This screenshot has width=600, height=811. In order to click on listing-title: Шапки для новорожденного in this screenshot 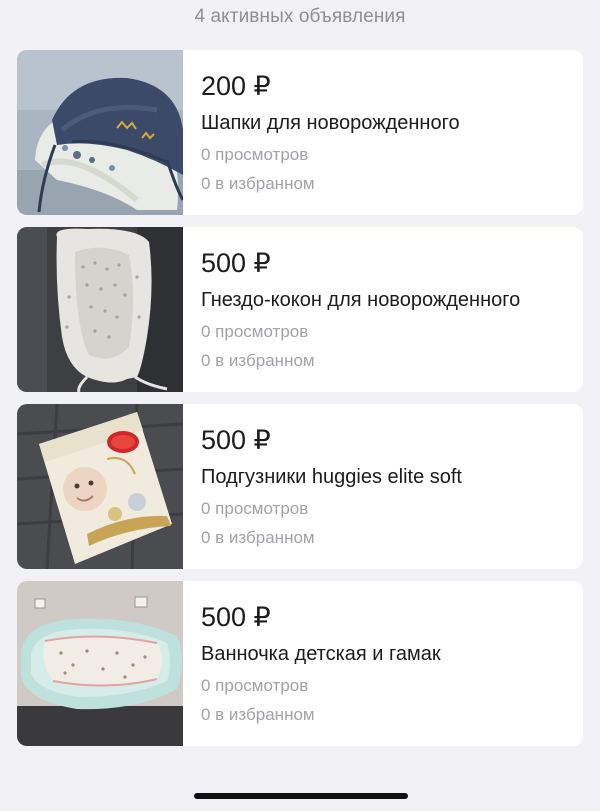, I will do `click(392, 123)`.